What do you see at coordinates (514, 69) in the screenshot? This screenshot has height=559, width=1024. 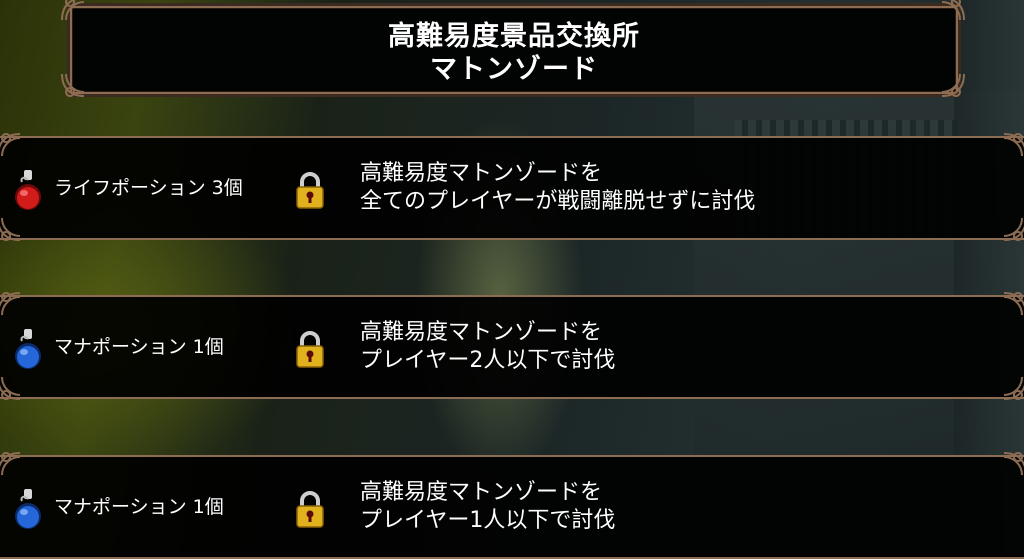 I see `title-line-2: マトンゾード` at bounding box center [514, 69].